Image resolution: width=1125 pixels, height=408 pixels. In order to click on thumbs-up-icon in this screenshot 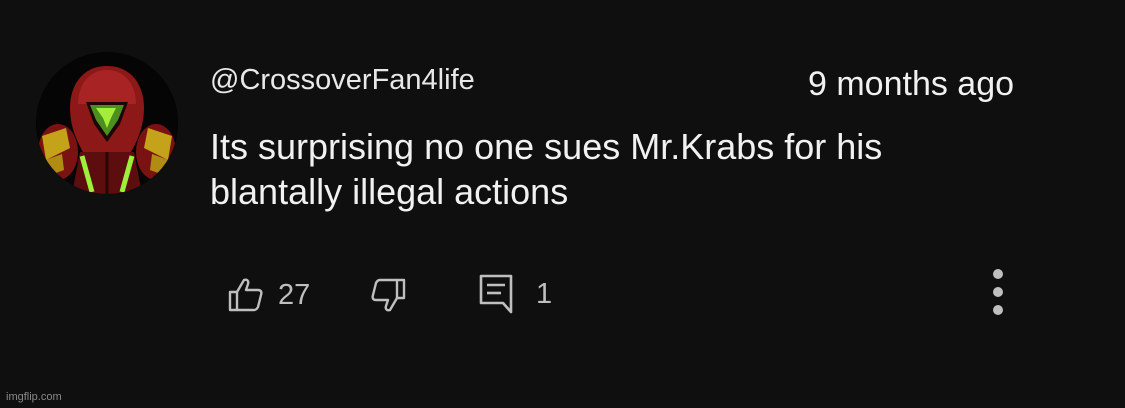, I will do `click(245, 295)`.